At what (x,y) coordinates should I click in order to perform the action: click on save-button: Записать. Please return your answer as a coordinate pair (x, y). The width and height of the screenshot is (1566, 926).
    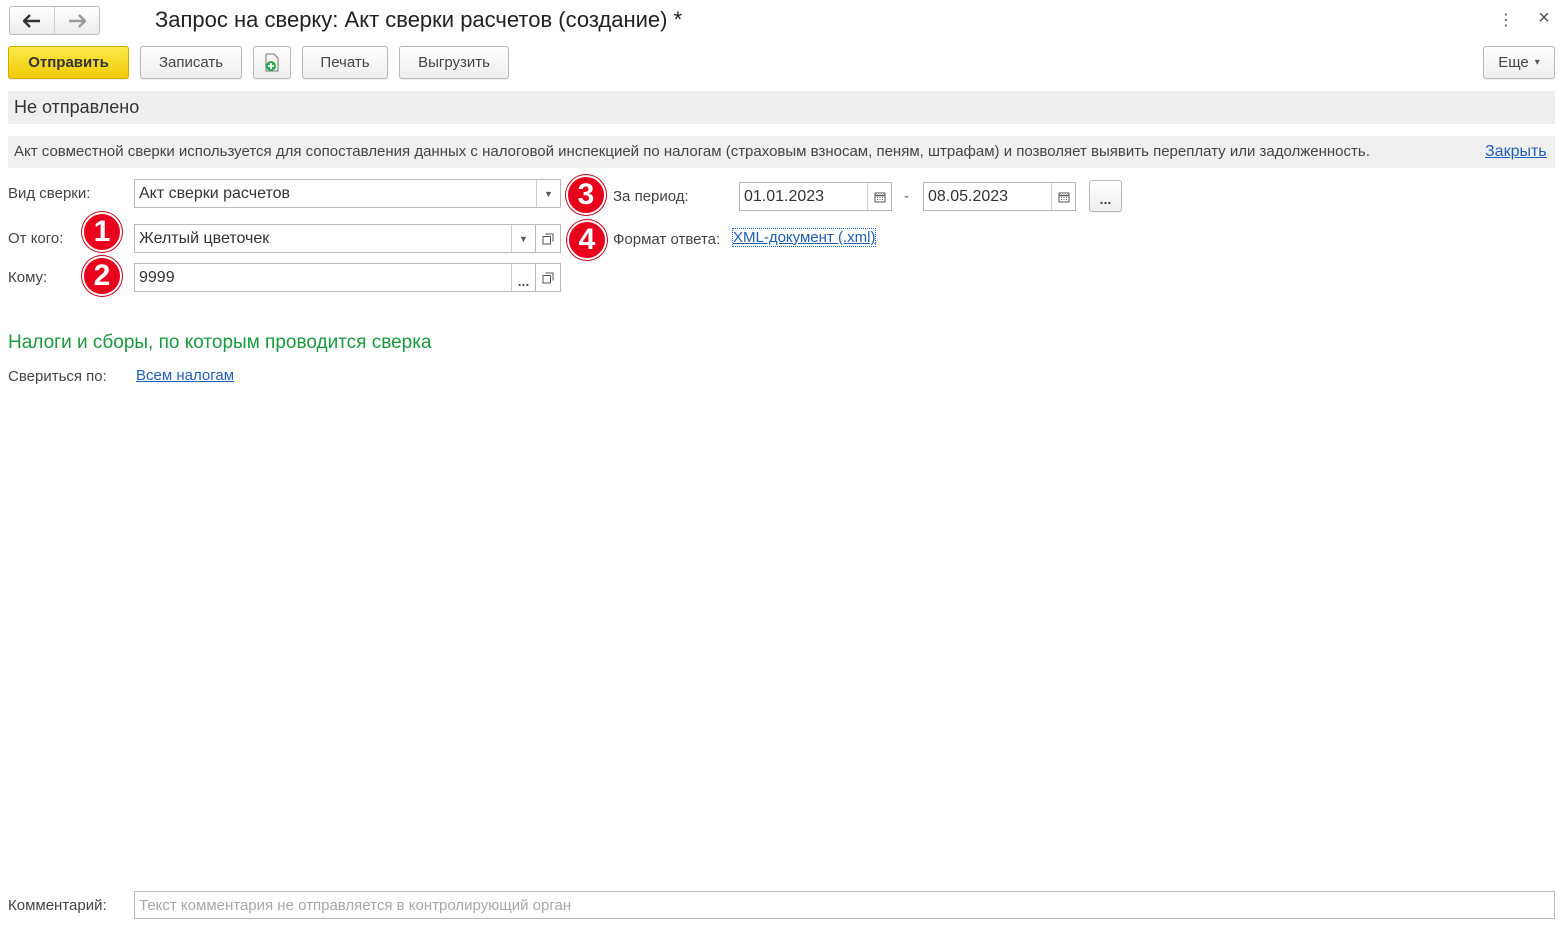
    Looking at the image, I should click on (191, 62).